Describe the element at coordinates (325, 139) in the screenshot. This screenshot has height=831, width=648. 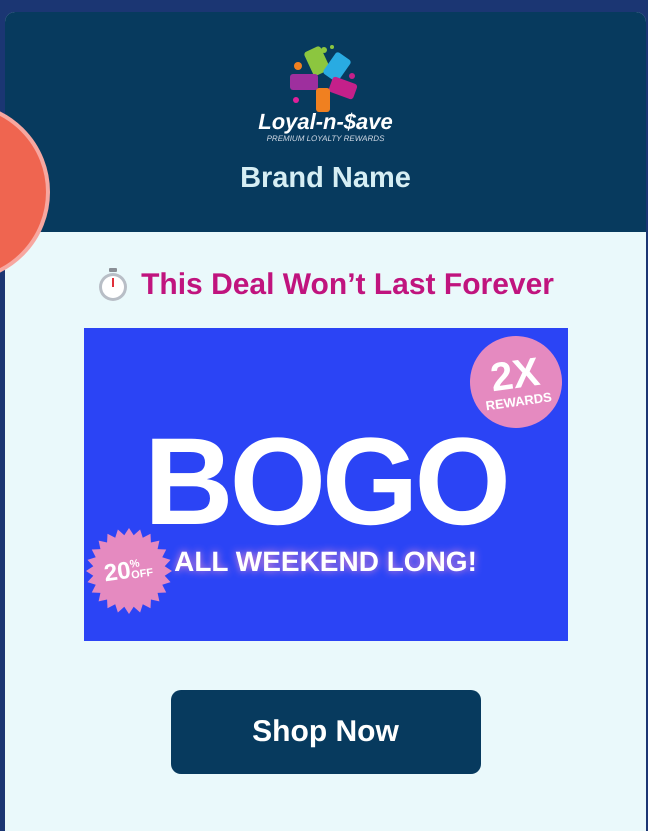
I see `logo-tagline: PREMIUM LOYALTY REWARDS` at that location.